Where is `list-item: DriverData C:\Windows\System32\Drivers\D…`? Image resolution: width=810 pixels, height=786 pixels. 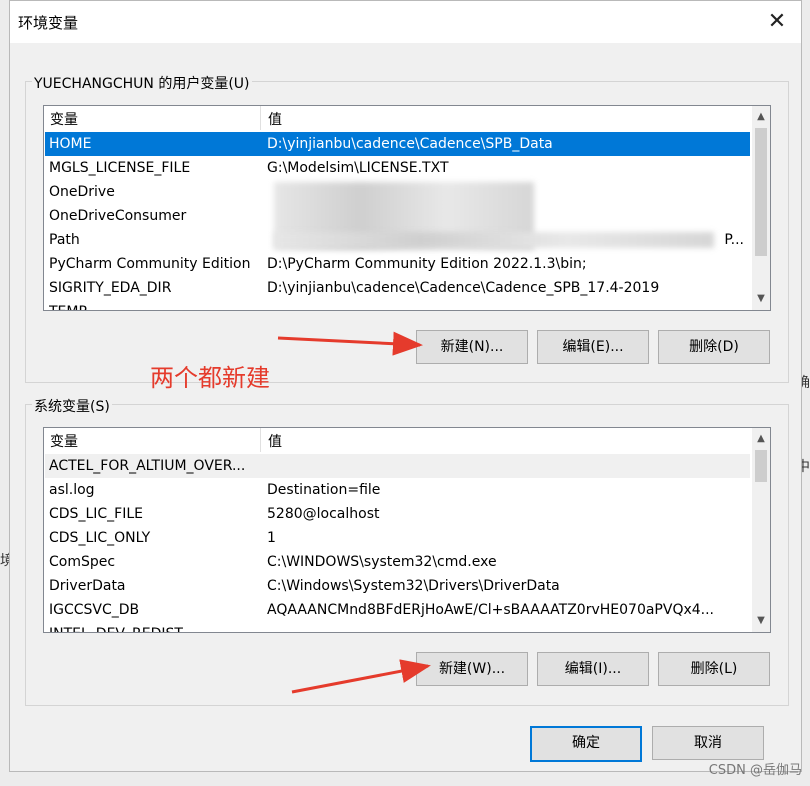 list-item: DriverData C:\Windows\System32\Drivers\D… is located at coordinates (397, 586).